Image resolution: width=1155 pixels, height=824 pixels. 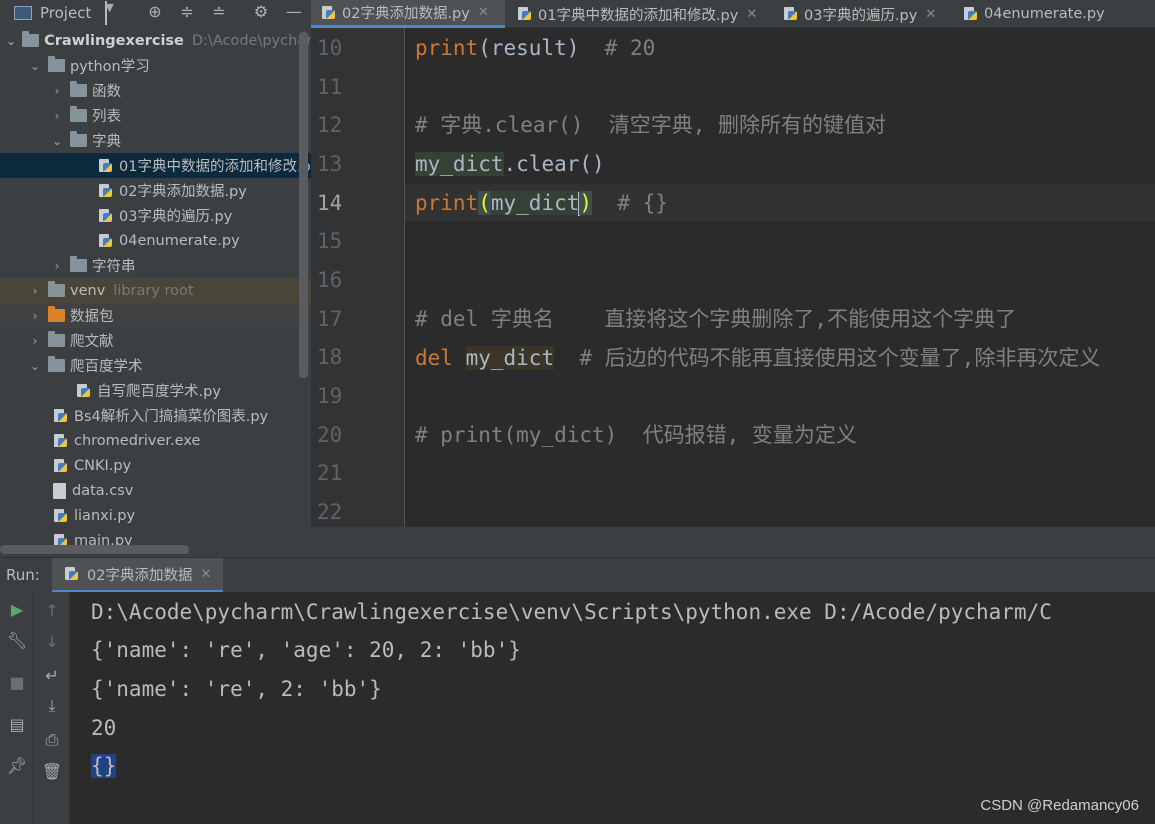 I want to click on line-number: 11, so click(x=330, y=87).